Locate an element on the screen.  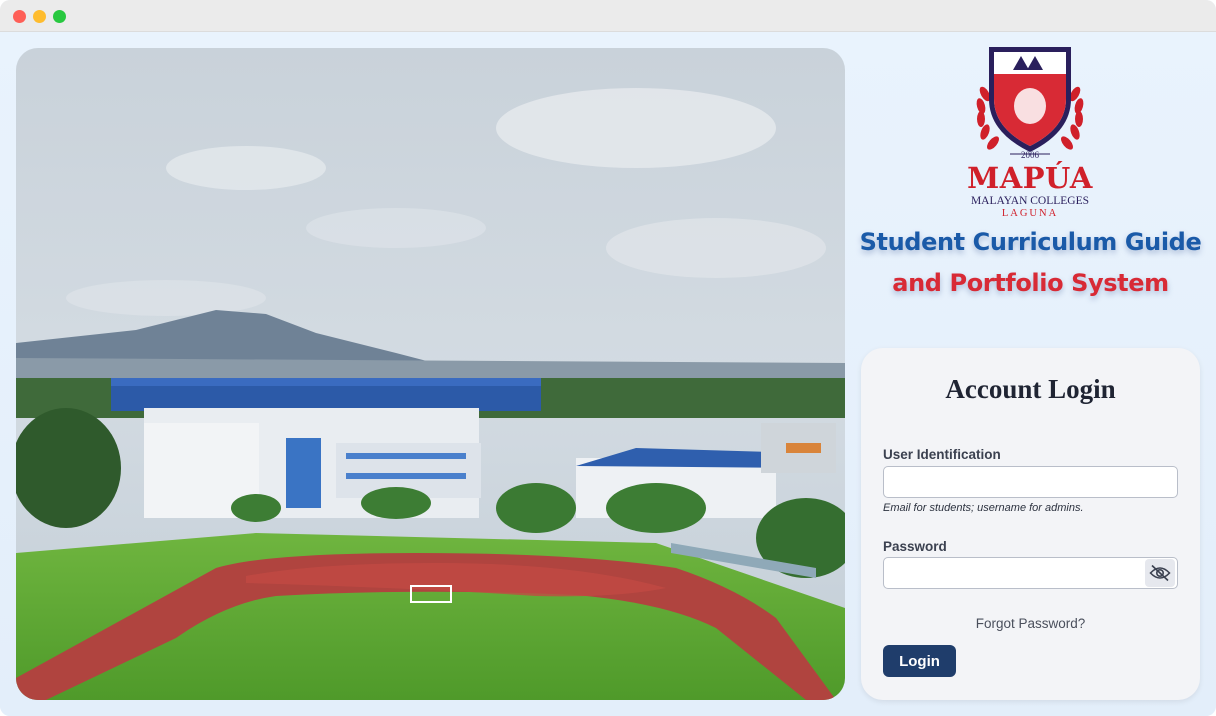
logo-name: MAPÚA is located at coordinates (1030, 178).